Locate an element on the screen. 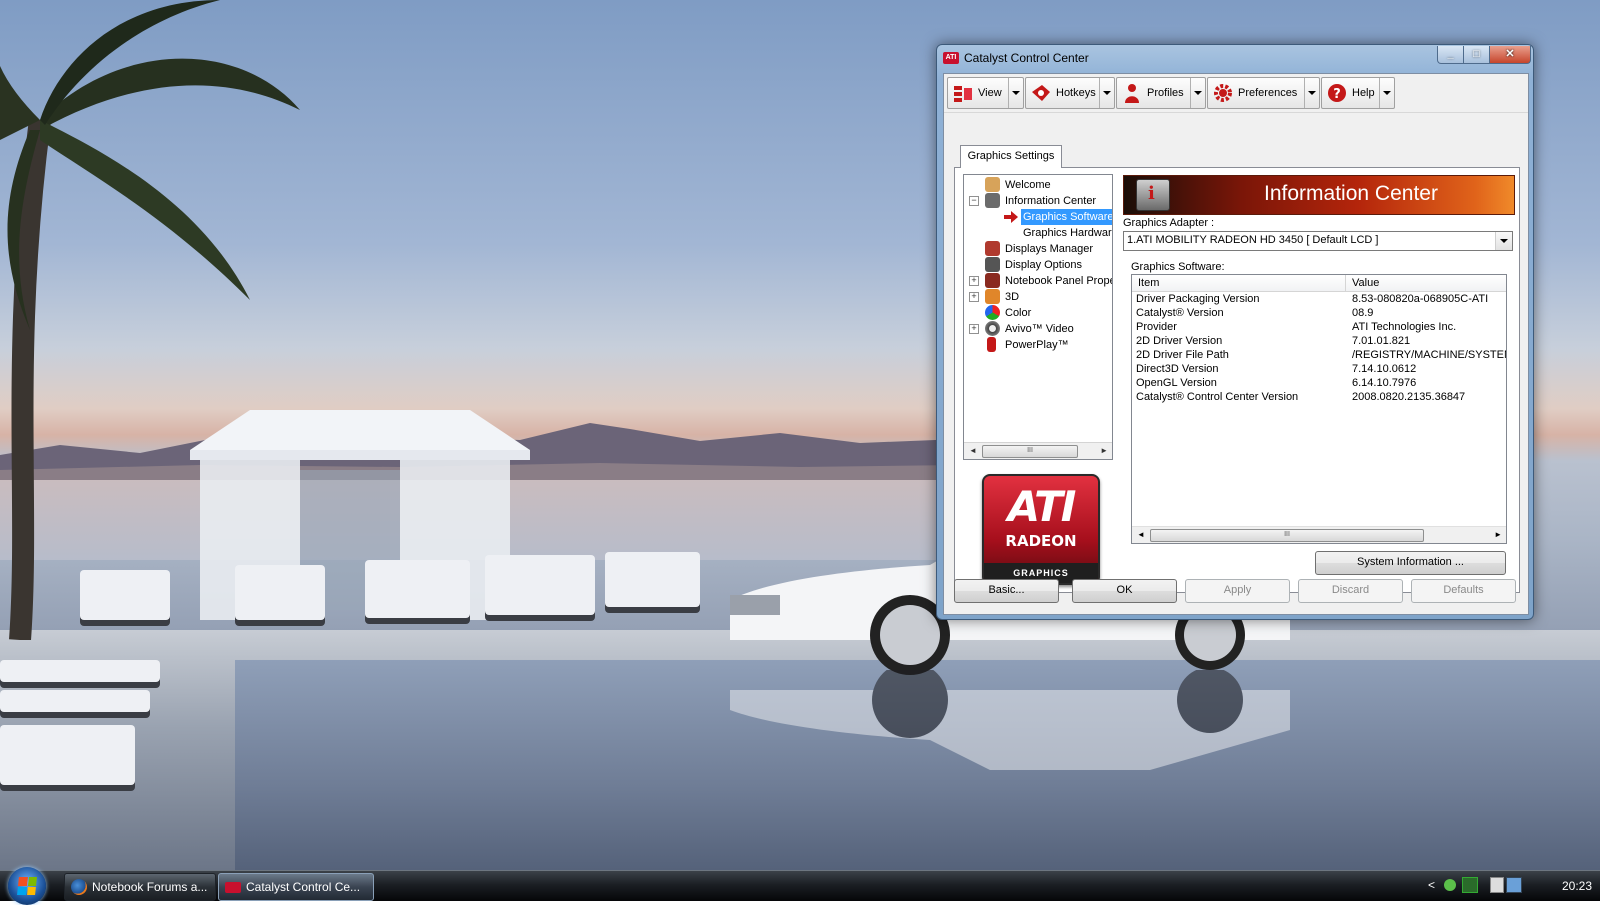 Image resolution: width=1600 pixels, height=905 pixels. row-item: Provider is located at coordinates (1156, 327).